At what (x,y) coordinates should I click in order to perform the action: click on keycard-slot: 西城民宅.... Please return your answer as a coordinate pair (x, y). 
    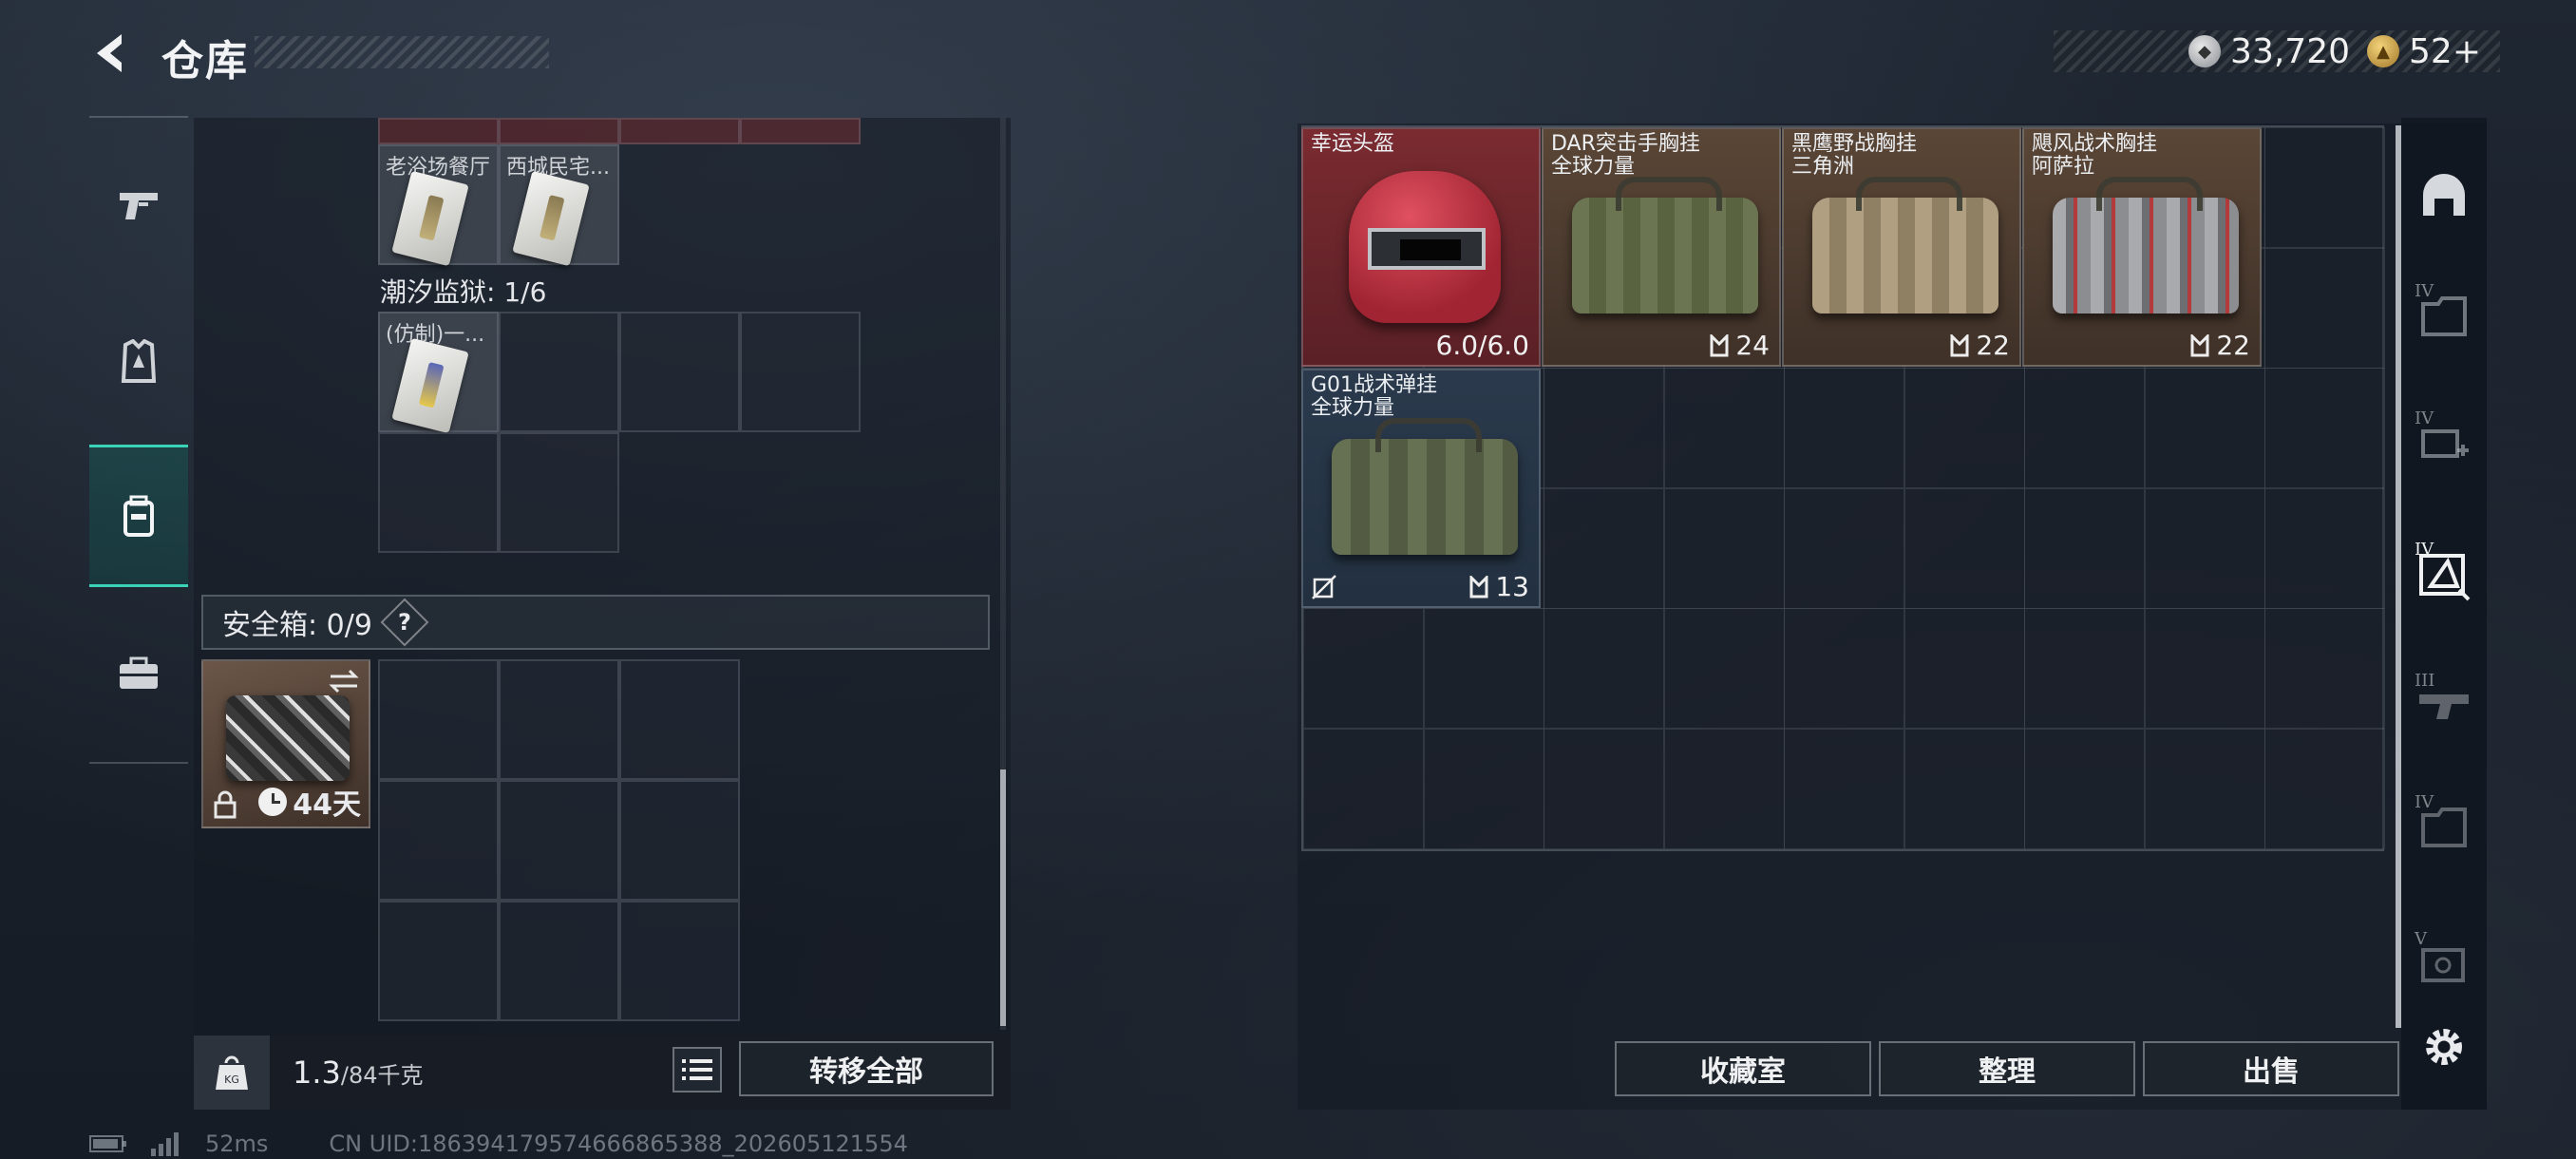
    Looking at the image, I should click on (559, 205).